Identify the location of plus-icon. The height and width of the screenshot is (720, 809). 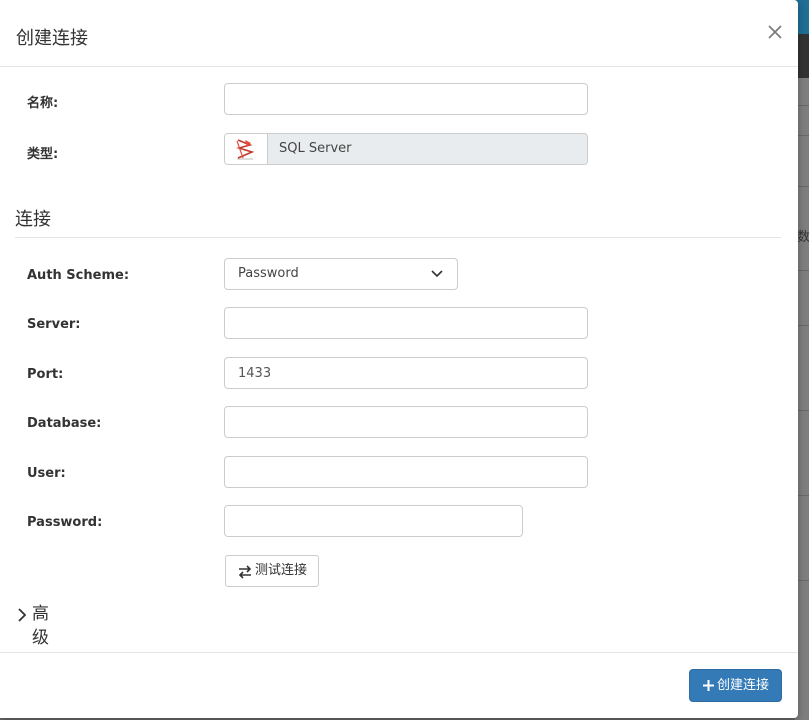
(708, 685).